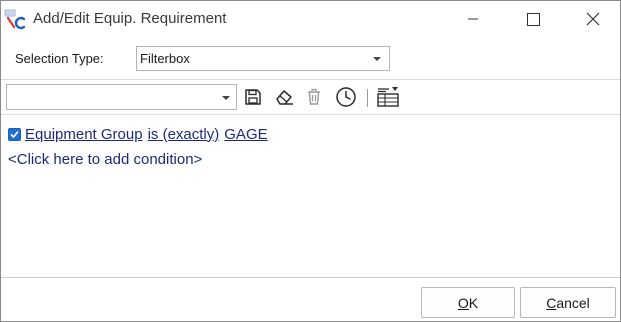  What do you see at coordinates (130, 18) in the screenshot?
I see `window-title: Add/Edit Equip. Requirement` at bounding box center [130, 18].